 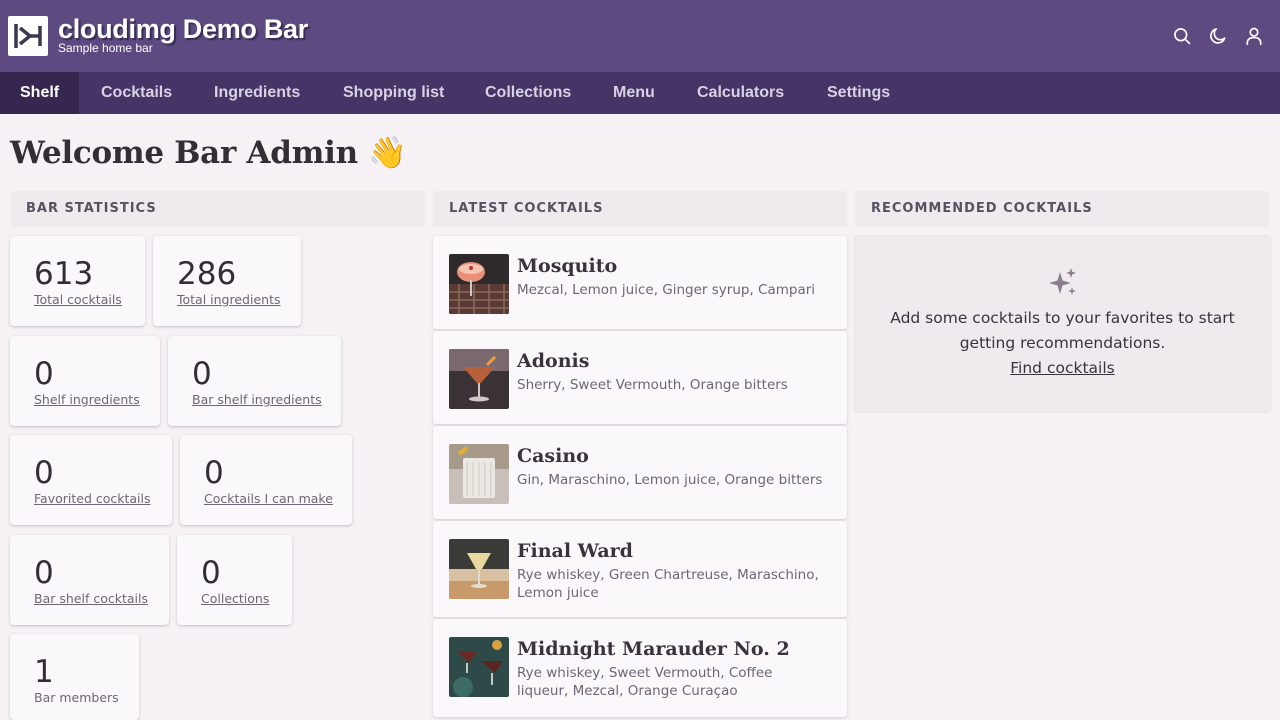 I want to click on recommended-cocktails-heading: RECOMMENDED COCKTAILS, so click(x=1062, y=209).